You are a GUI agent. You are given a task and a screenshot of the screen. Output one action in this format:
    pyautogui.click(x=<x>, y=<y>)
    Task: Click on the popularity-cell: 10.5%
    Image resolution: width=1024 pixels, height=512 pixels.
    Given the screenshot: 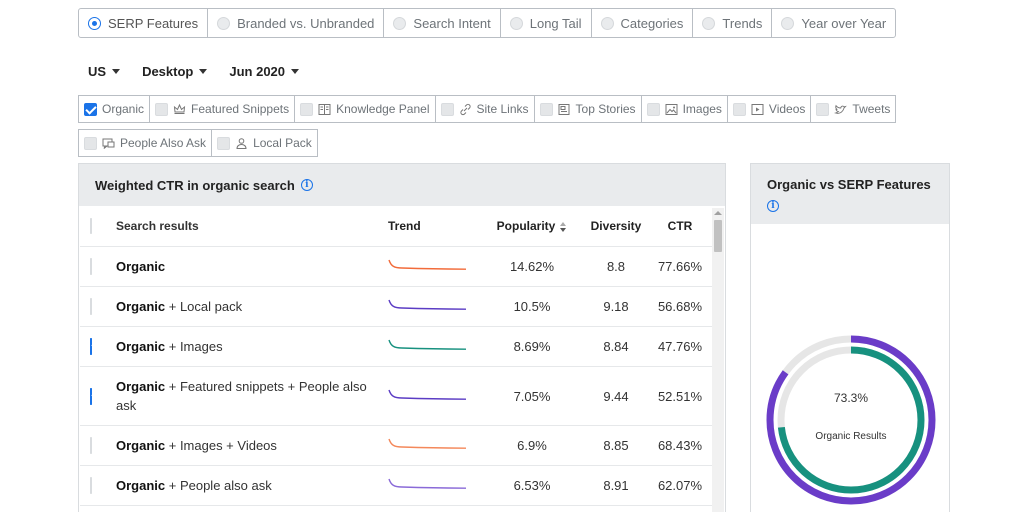 What is the action you would take?
    pyautogui.click(x=532, y=306)
    